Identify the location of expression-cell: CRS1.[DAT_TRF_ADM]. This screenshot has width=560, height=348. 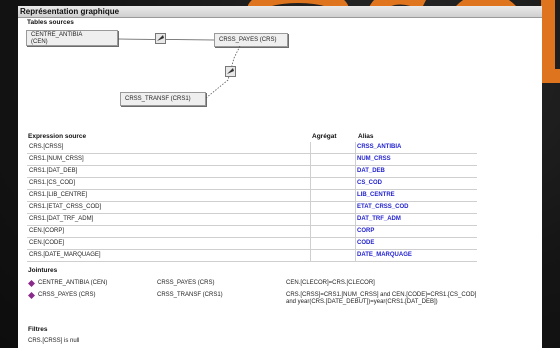
(61, 219).